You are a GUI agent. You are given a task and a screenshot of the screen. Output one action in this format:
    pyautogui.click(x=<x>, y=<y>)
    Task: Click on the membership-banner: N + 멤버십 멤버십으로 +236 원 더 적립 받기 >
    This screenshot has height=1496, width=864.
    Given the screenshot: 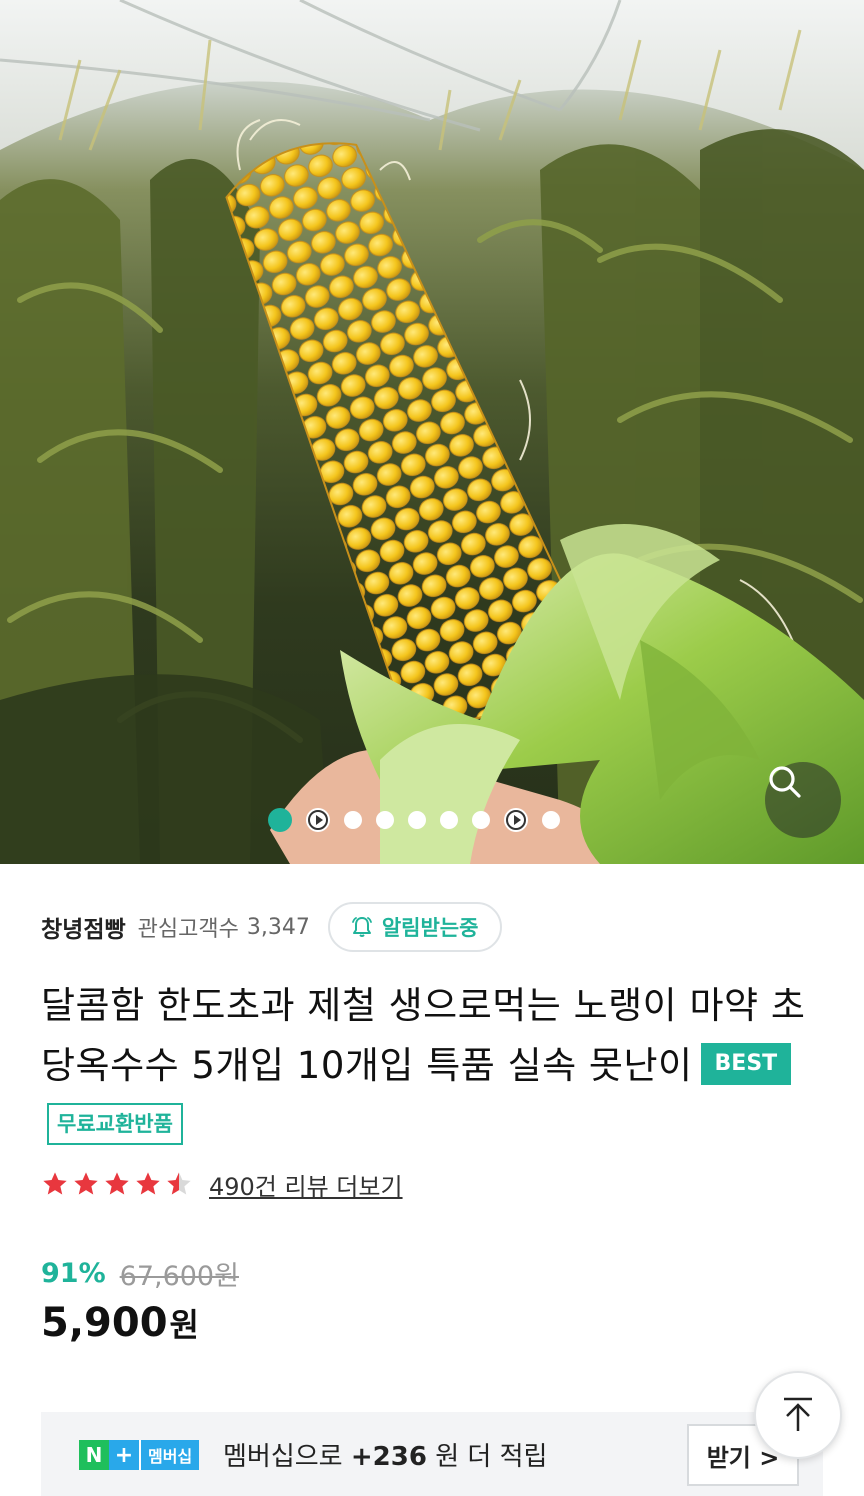 What is the action you would take?
    pyautogui.click(x=432, y=1454)
    